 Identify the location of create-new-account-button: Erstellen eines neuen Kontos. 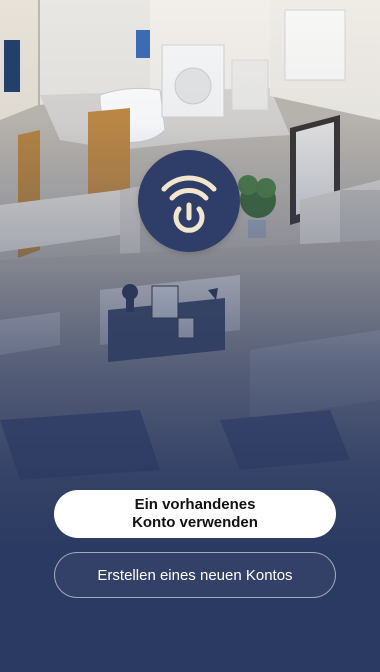
(195, 575).